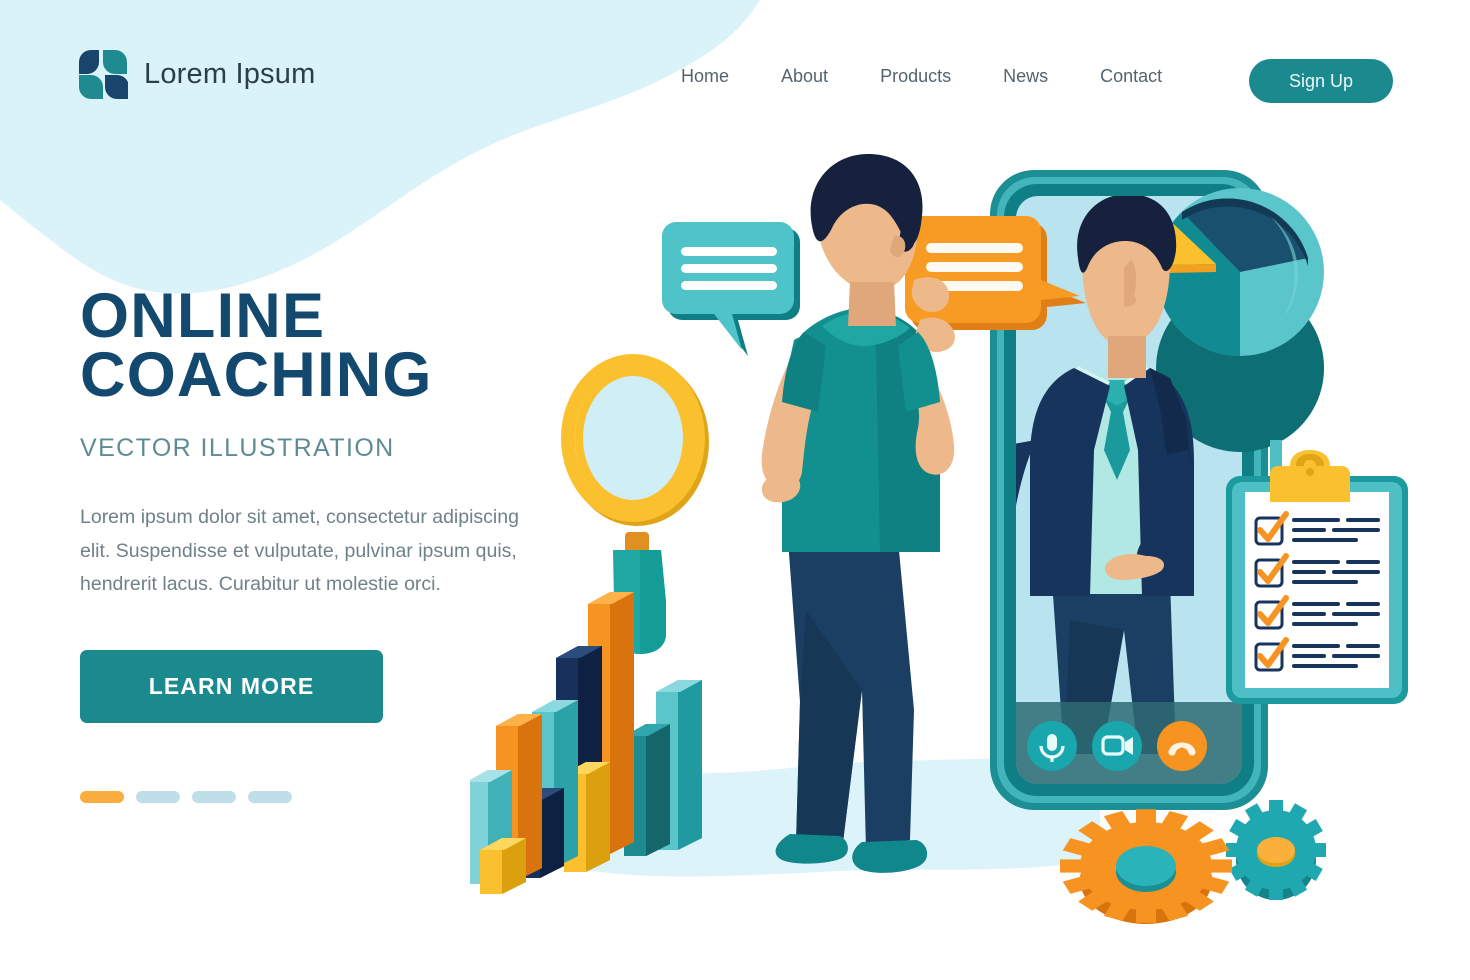 The image size is (1470, 980). Describe the element at coordinates (1052, 746) in the screenshot. I see `microphone-button` at that location.